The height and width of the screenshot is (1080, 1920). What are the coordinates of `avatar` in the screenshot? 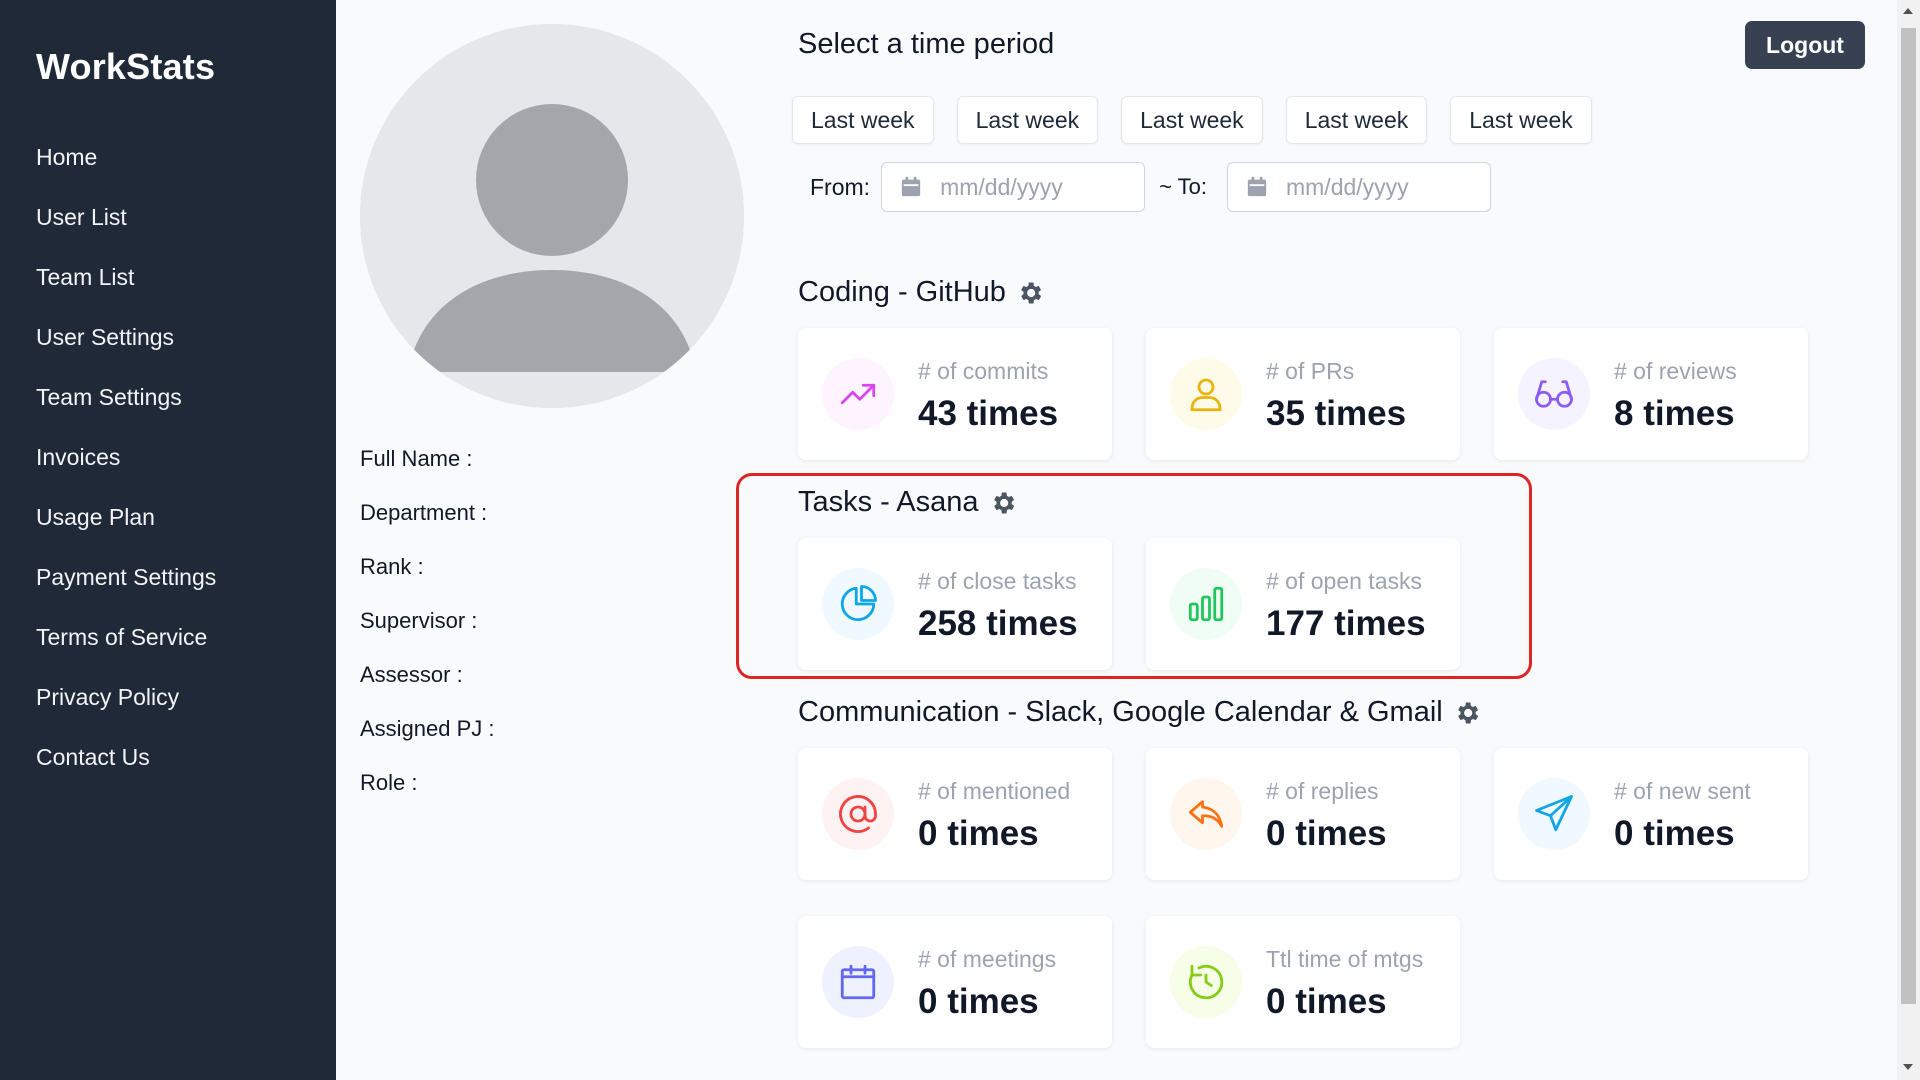 It's located at (552, 216).